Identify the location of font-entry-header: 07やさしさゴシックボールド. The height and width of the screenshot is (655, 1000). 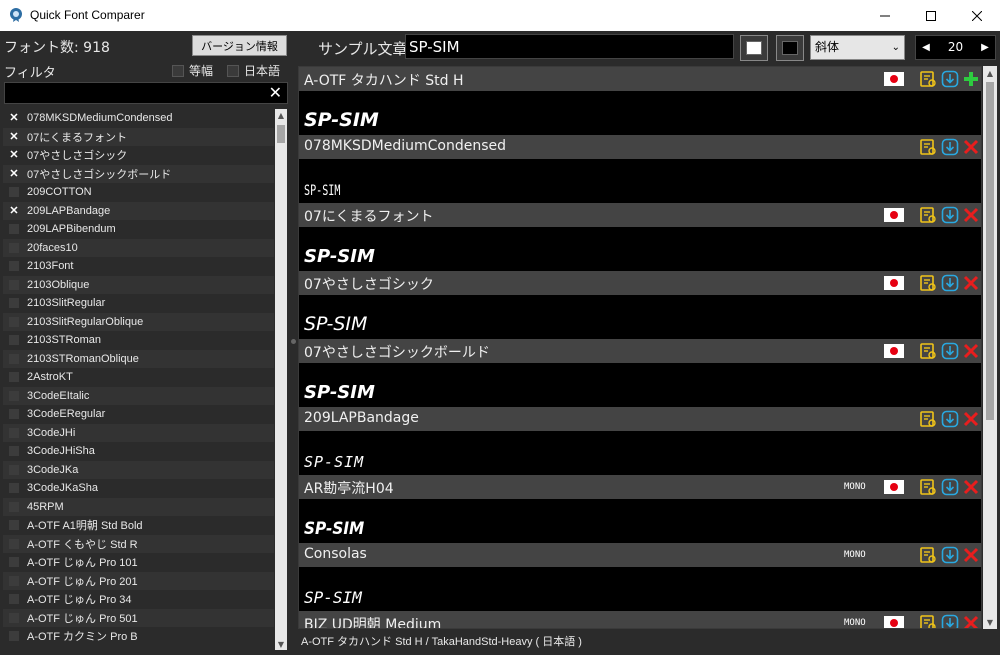
(640, 351).